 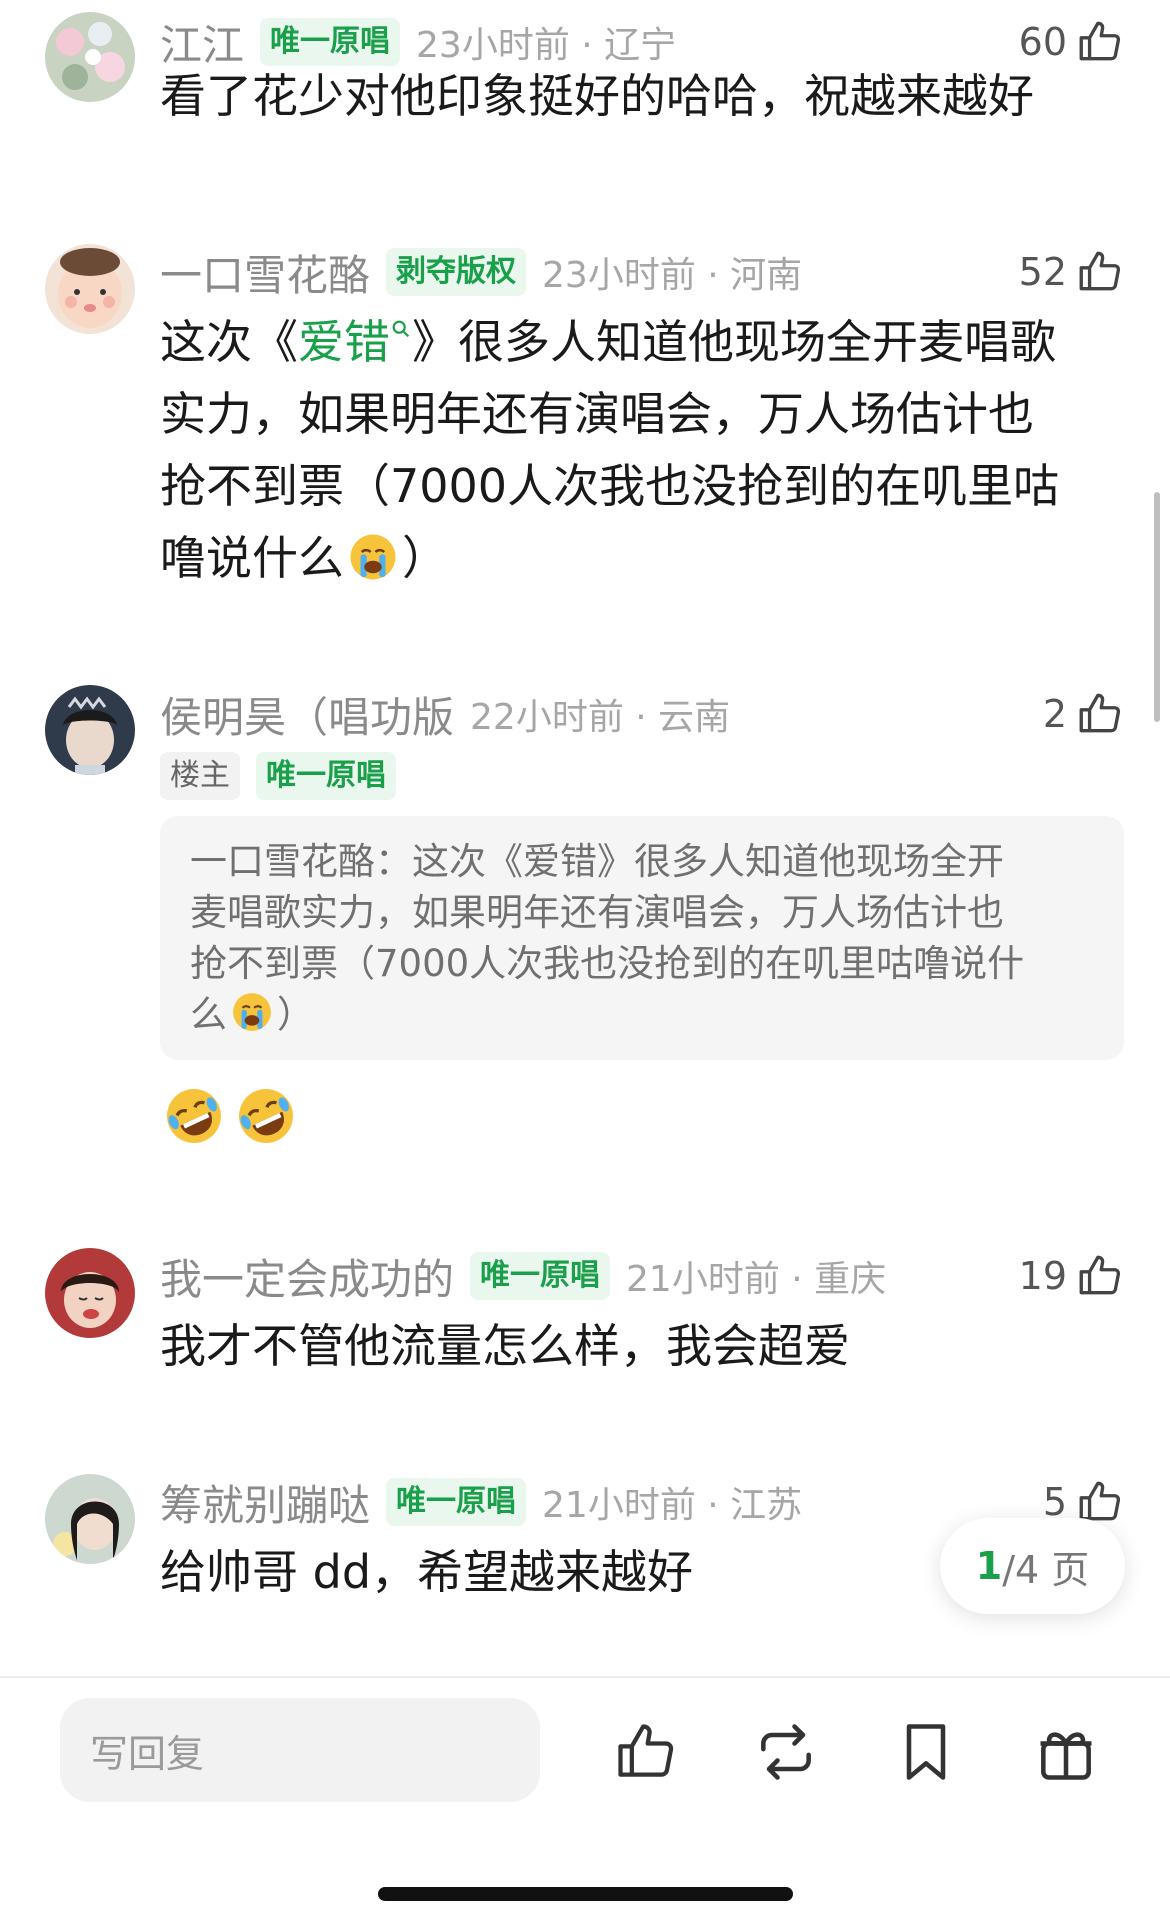 I want to click on timestamp-location: 22小时前 · 云南, so click(x=600, y=717).